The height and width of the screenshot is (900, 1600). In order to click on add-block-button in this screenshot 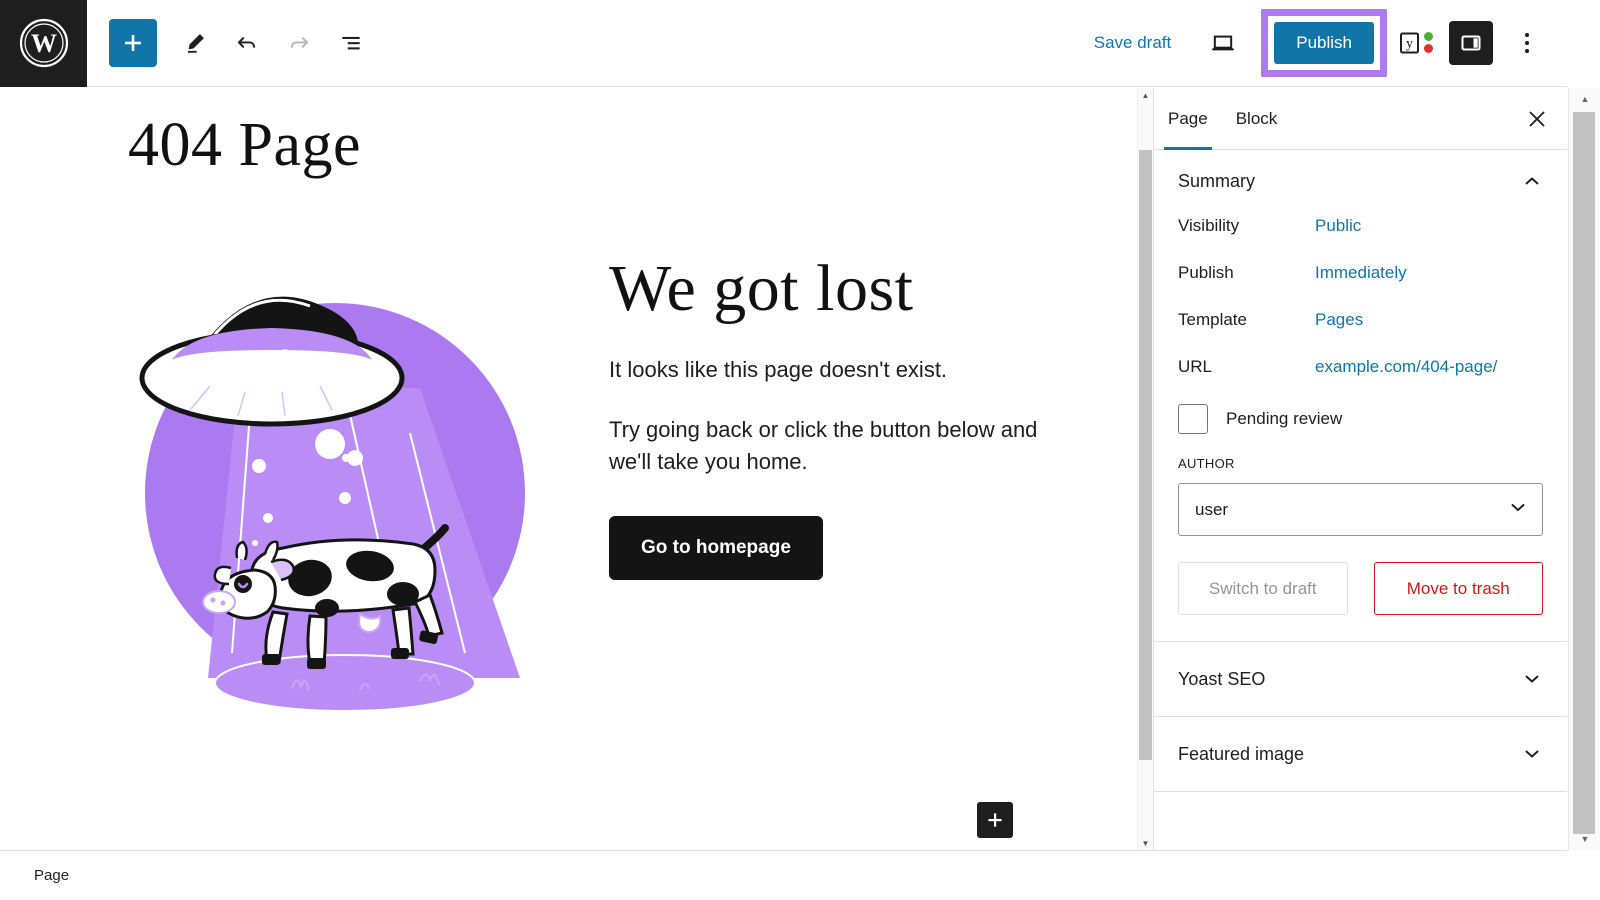, I will do `click(133, 43)`.